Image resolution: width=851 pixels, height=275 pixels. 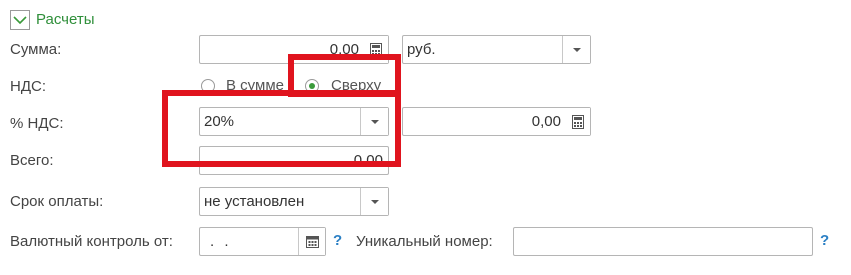 What do you see at coordinates (424, 241) in the screenshot?
I see `unique-number-label: Уникальный номер:` at bounding box center [424, 241].